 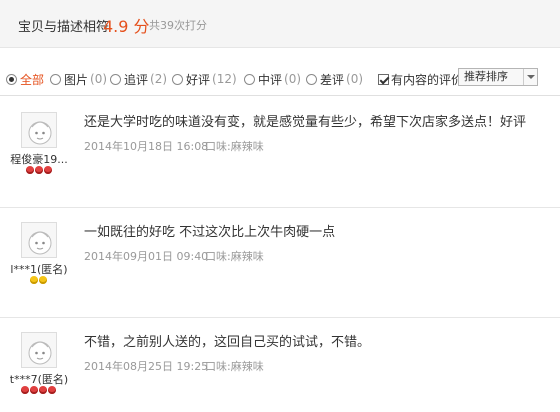 I want to click on filter-followup-count: (2), so click(x=159, y=79).